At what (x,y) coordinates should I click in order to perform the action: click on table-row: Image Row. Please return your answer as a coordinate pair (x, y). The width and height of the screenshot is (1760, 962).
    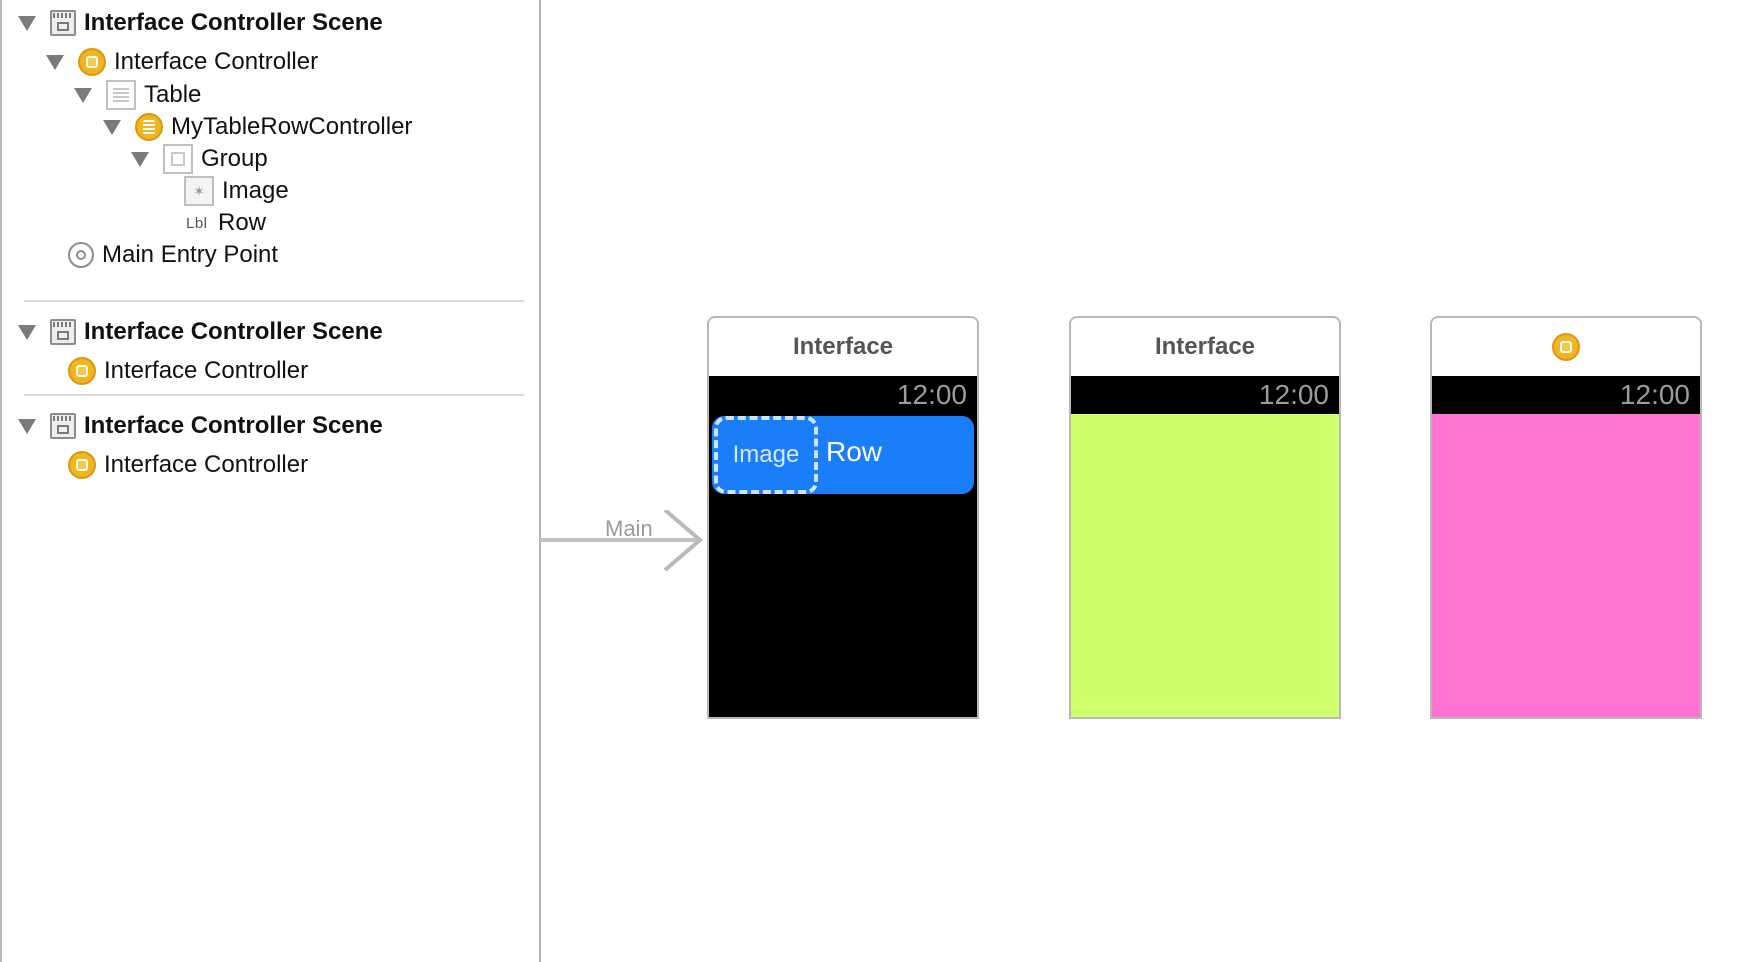
    Looking at the image, I should click on (843, 455).